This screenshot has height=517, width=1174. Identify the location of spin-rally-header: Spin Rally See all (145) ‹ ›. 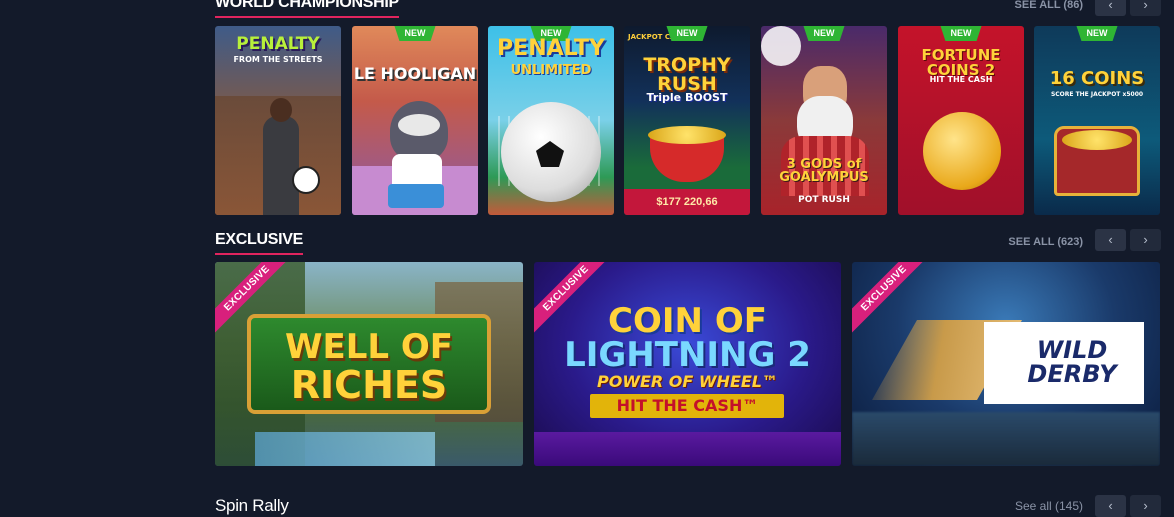
(688, 506).